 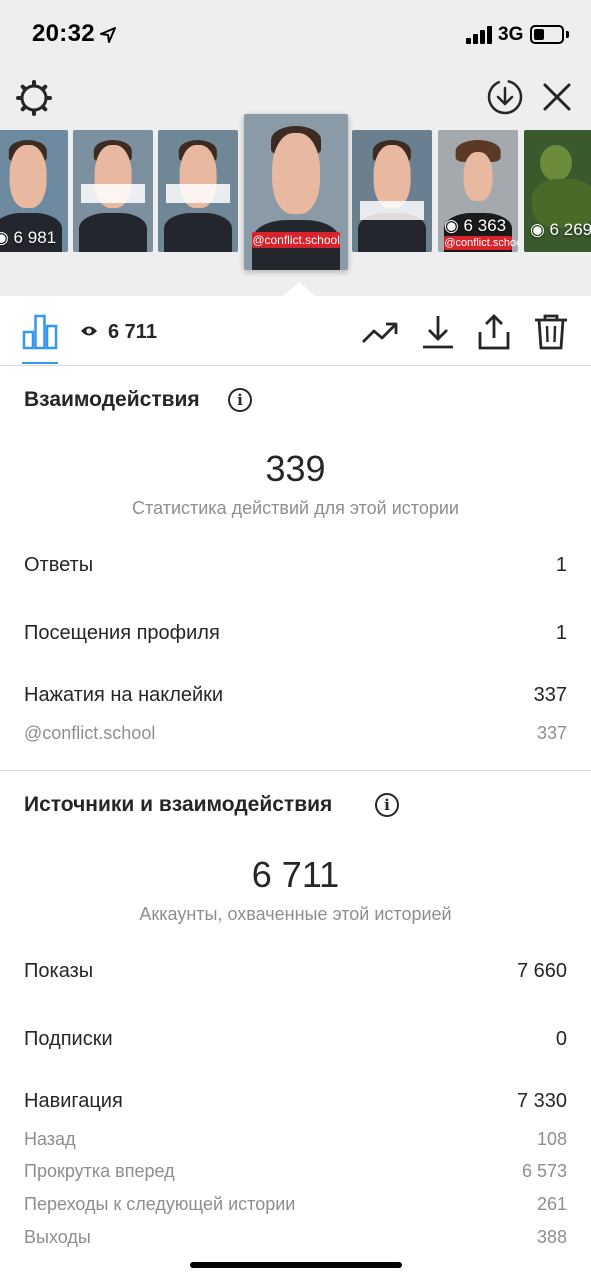 What do you see at coordinates (494, 332) in the screenshot?
I see `share-icon` at bounding box center [494, 332].